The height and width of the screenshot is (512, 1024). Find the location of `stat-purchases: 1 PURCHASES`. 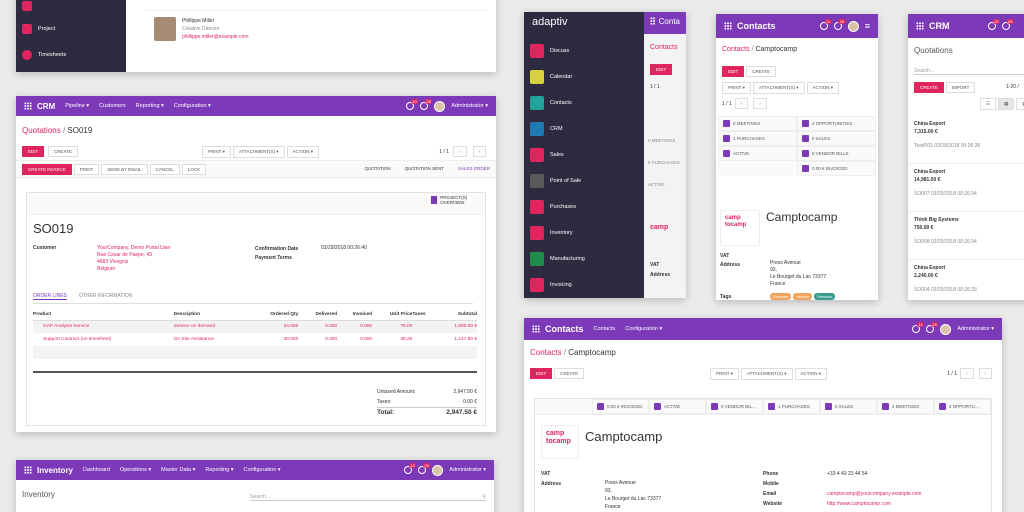

stat-purchases: 1 PURCHASES is located at coordinates (791, 406).